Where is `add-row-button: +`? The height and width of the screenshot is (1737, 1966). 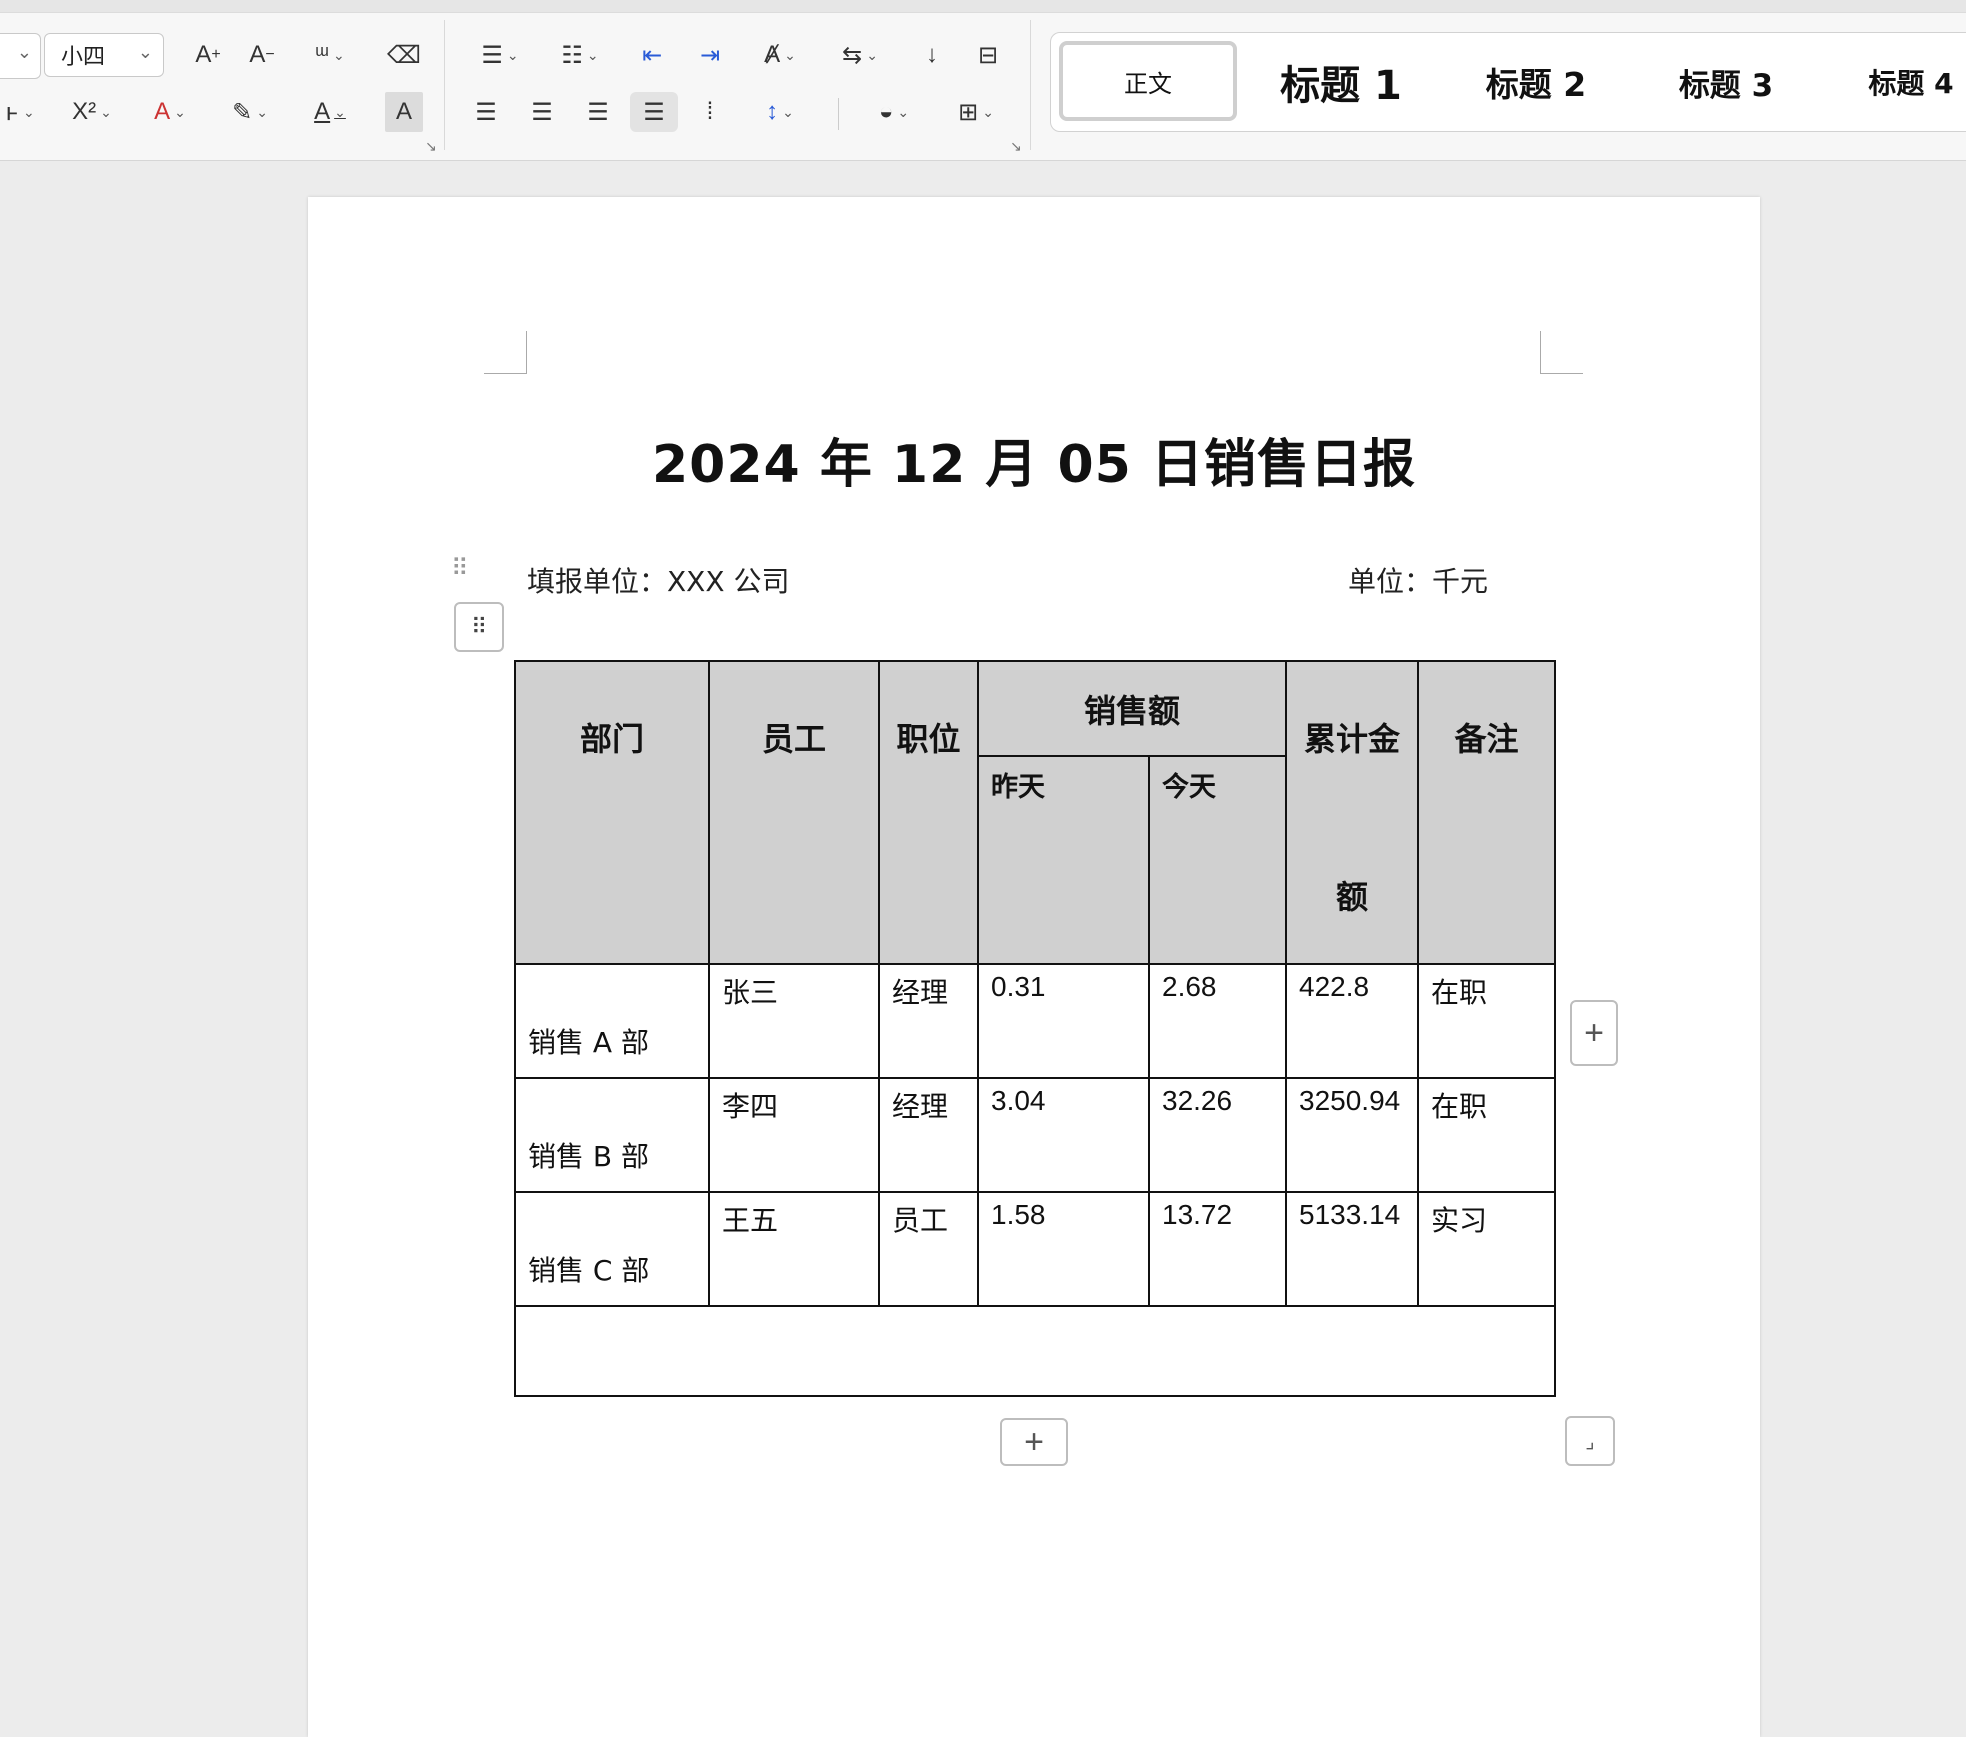
add-row-button: + is located at coordinates (1034, 1442).